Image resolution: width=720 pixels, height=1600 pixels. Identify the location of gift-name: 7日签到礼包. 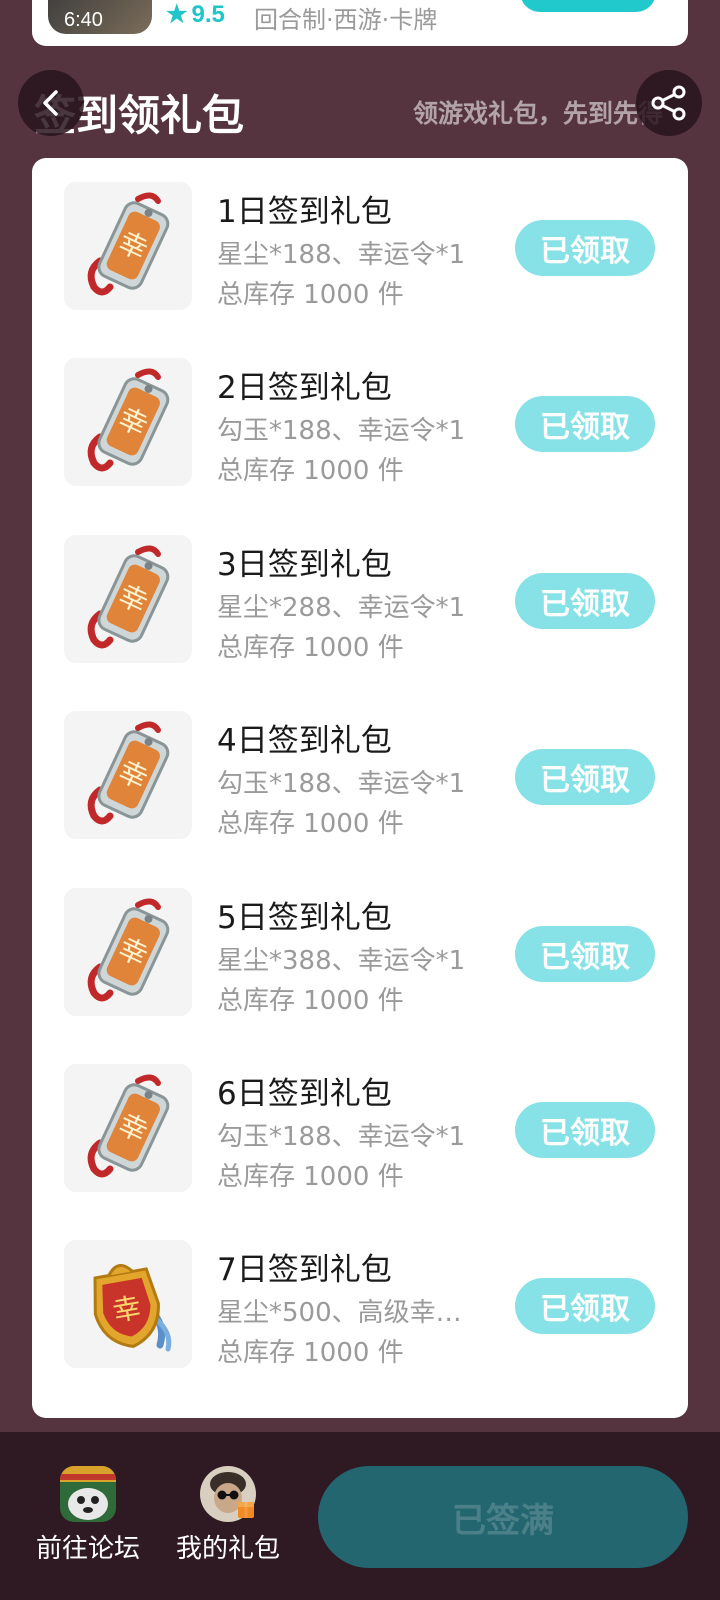
(304, 1270).